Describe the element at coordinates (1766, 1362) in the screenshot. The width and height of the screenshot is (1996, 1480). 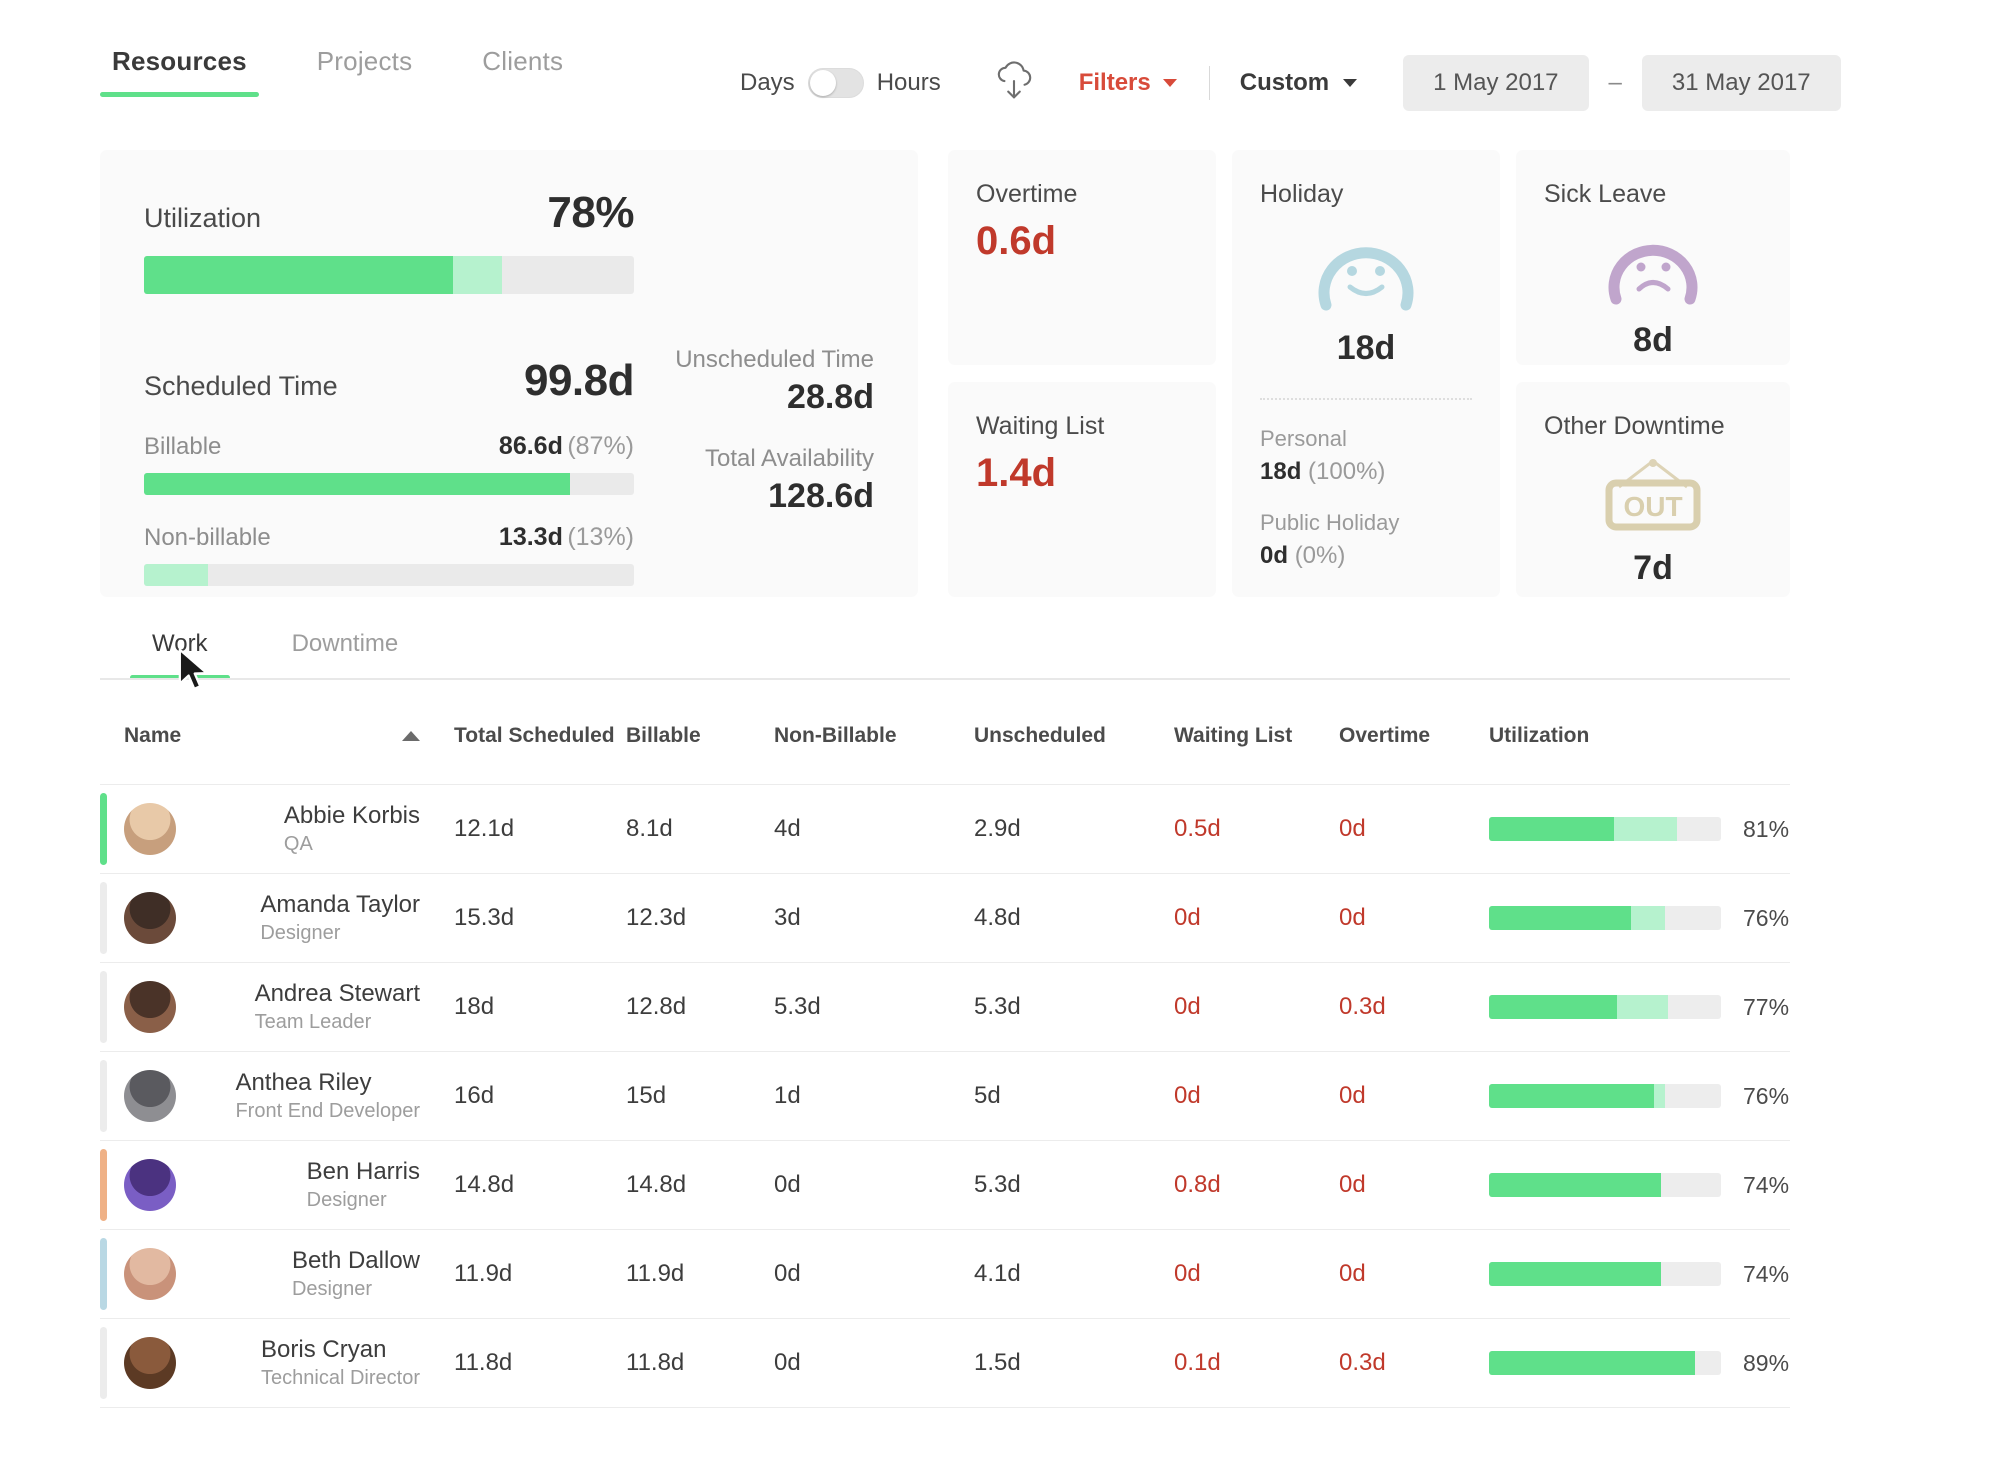
I see `utilization-percent: 89%` at that location.